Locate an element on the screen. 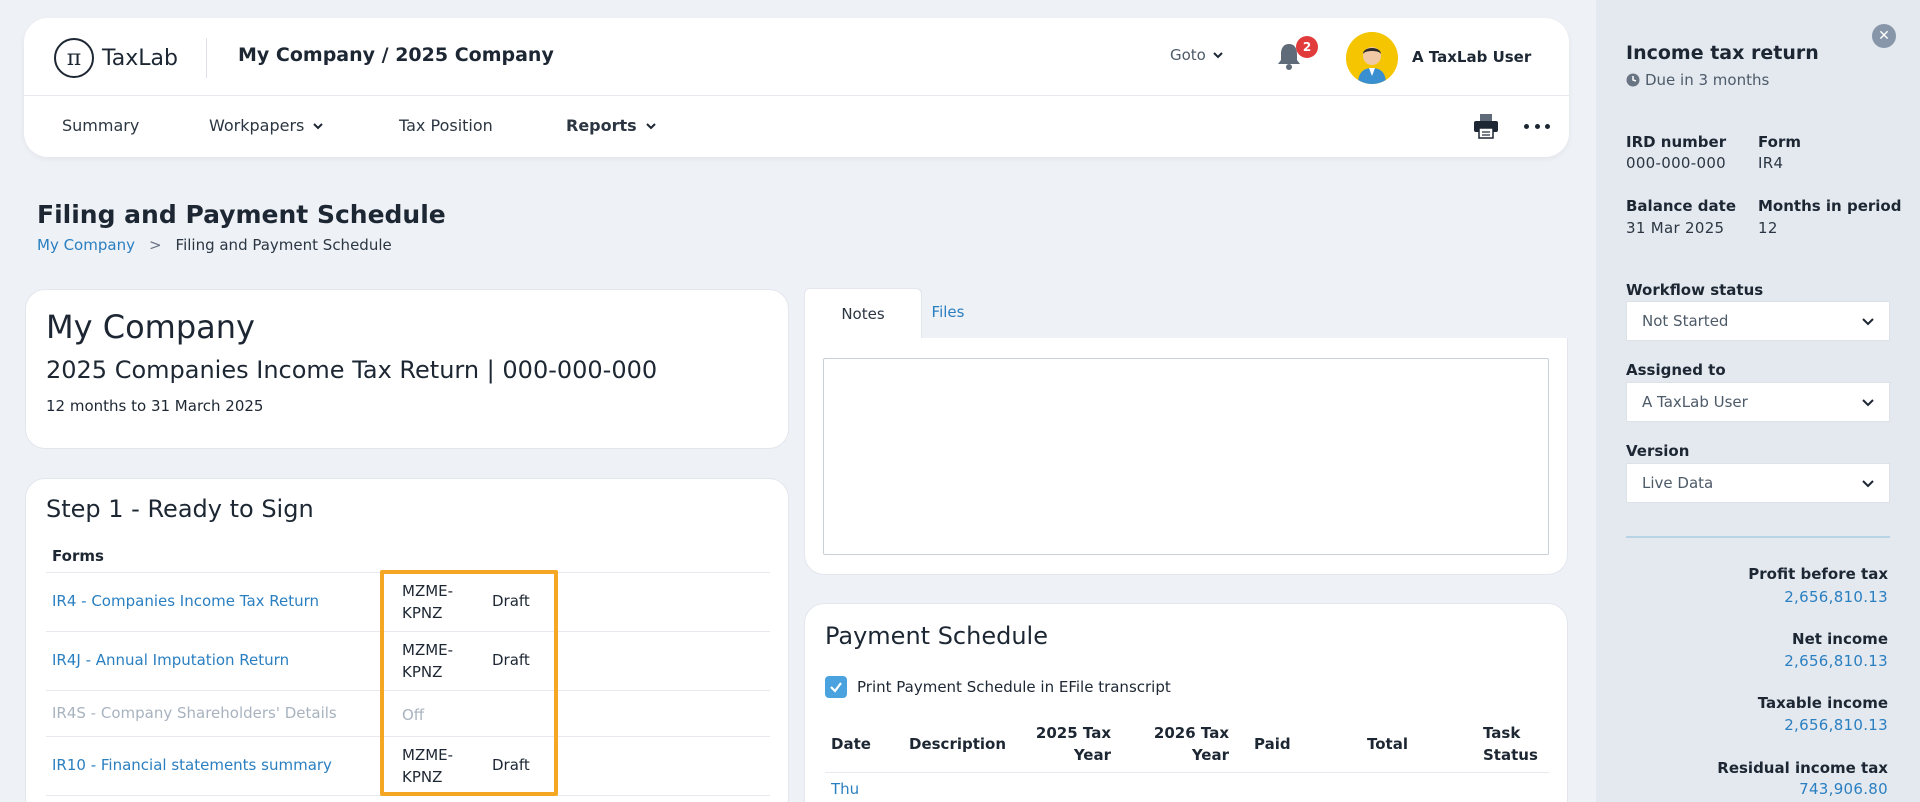  return-period: 12 months to 31 March 2025 is located at coordinates (155, 406).